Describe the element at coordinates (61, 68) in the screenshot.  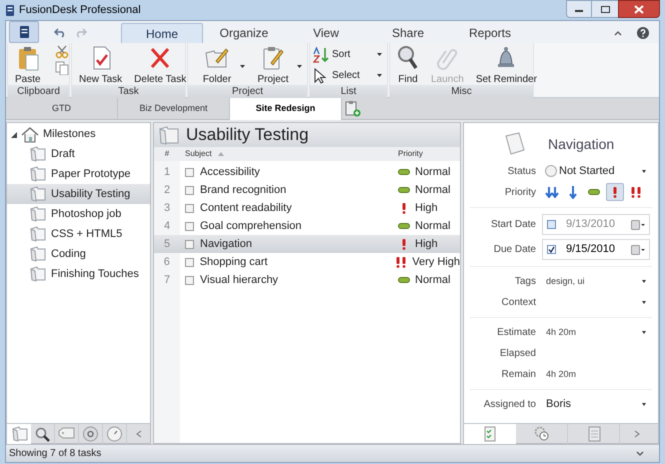
I see `copy-icon` at that location.